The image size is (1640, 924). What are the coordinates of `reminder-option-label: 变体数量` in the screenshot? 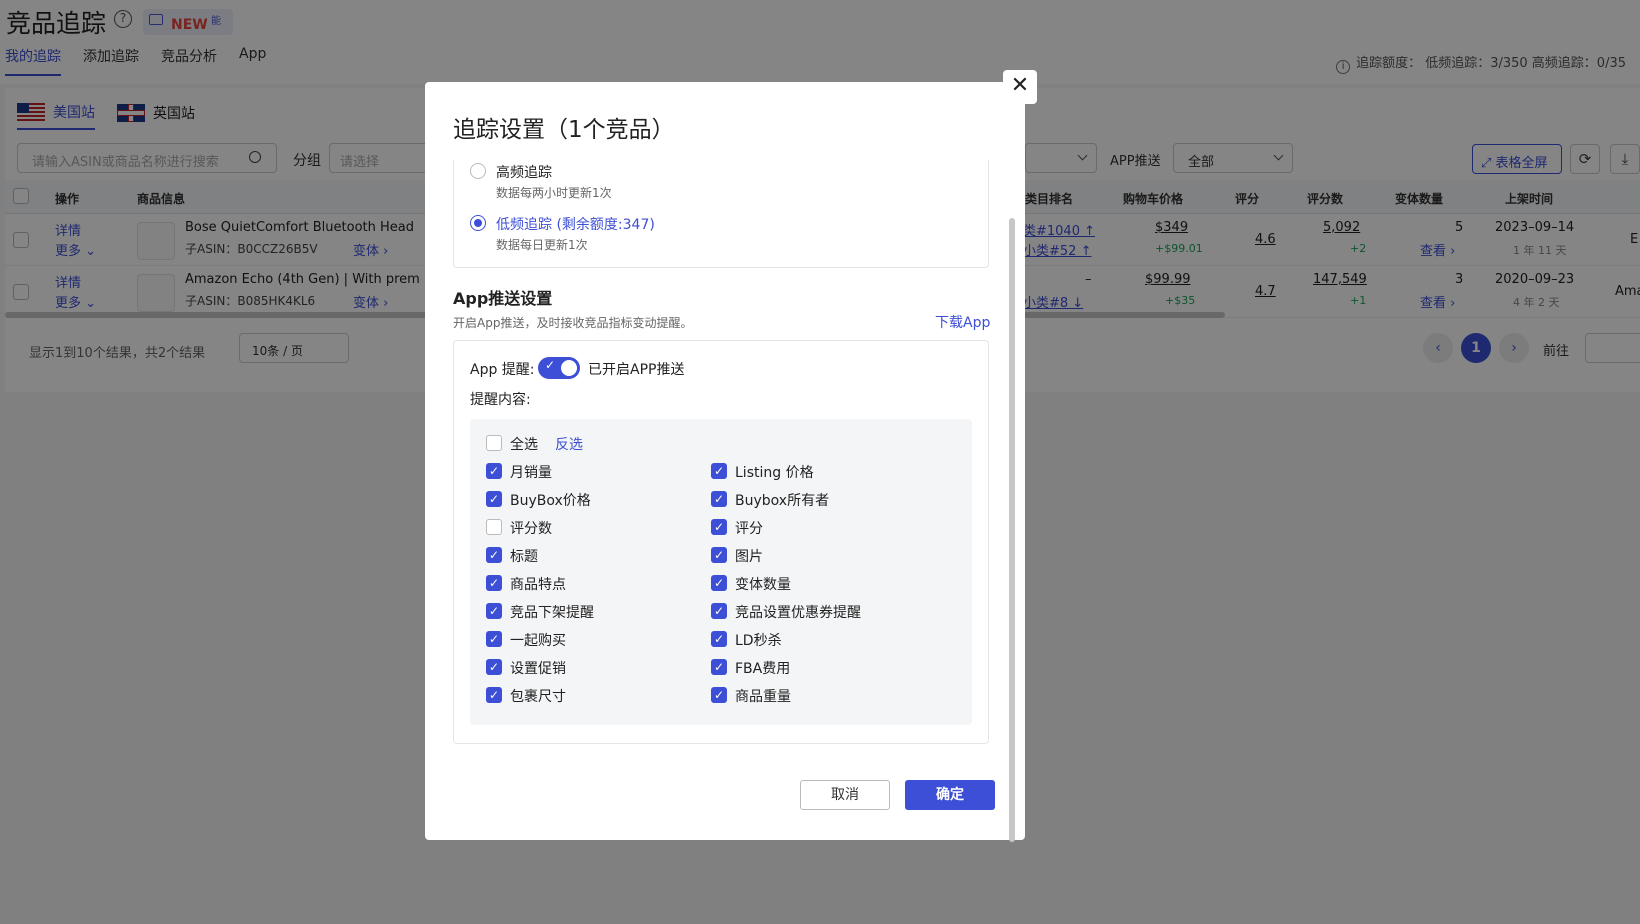 It's located at (763, 584).